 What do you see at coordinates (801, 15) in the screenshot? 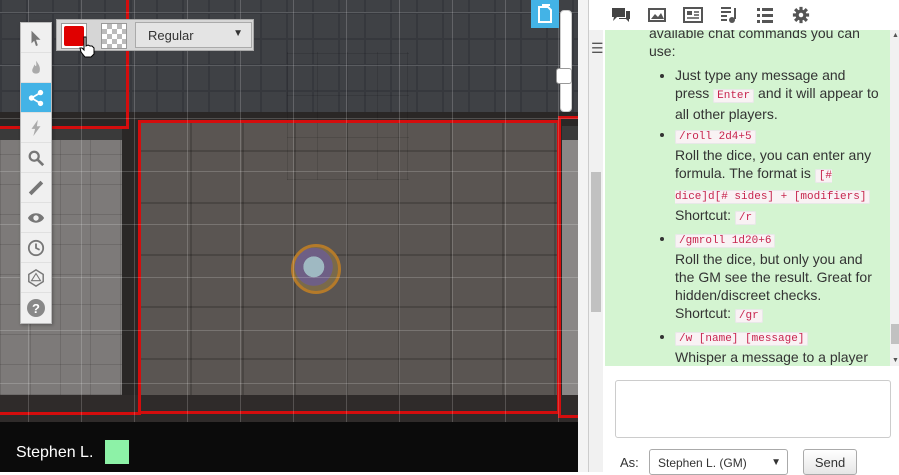
I see `settings-icon` at bounding box center [801, 15].